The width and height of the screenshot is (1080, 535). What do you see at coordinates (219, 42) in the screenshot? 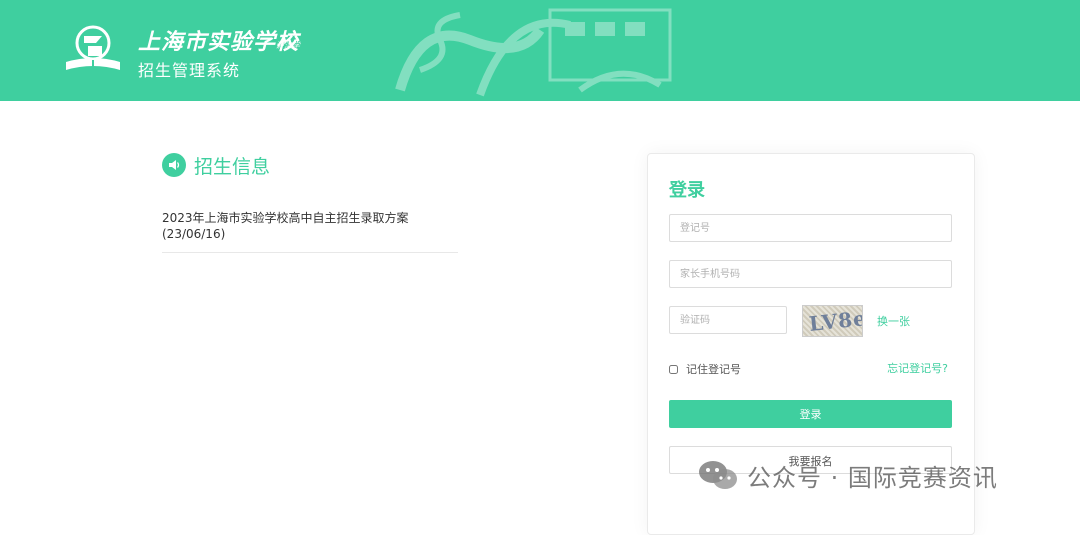
I see `school-name: 上海市实验学校` at bounding box center [219, 42].